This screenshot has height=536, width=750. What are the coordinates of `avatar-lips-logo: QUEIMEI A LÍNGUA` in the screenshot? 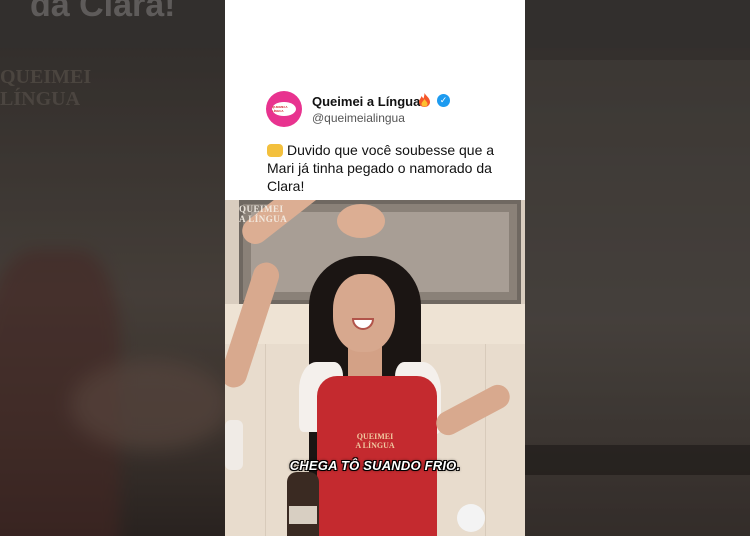 It's located at (284, 109).